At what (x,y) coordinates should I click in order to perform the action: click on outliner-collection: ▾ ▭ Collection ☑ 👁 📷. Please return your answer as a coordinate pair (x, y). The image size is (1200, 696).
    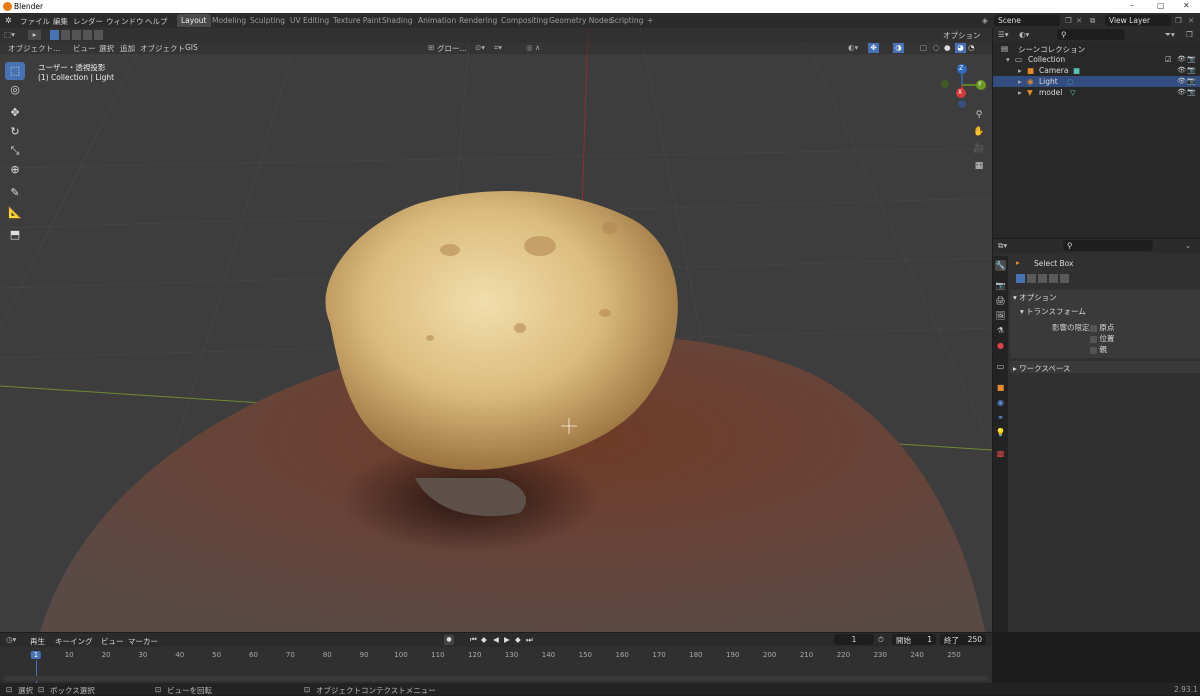
    Looking at the image, I should click on (1096, 59).